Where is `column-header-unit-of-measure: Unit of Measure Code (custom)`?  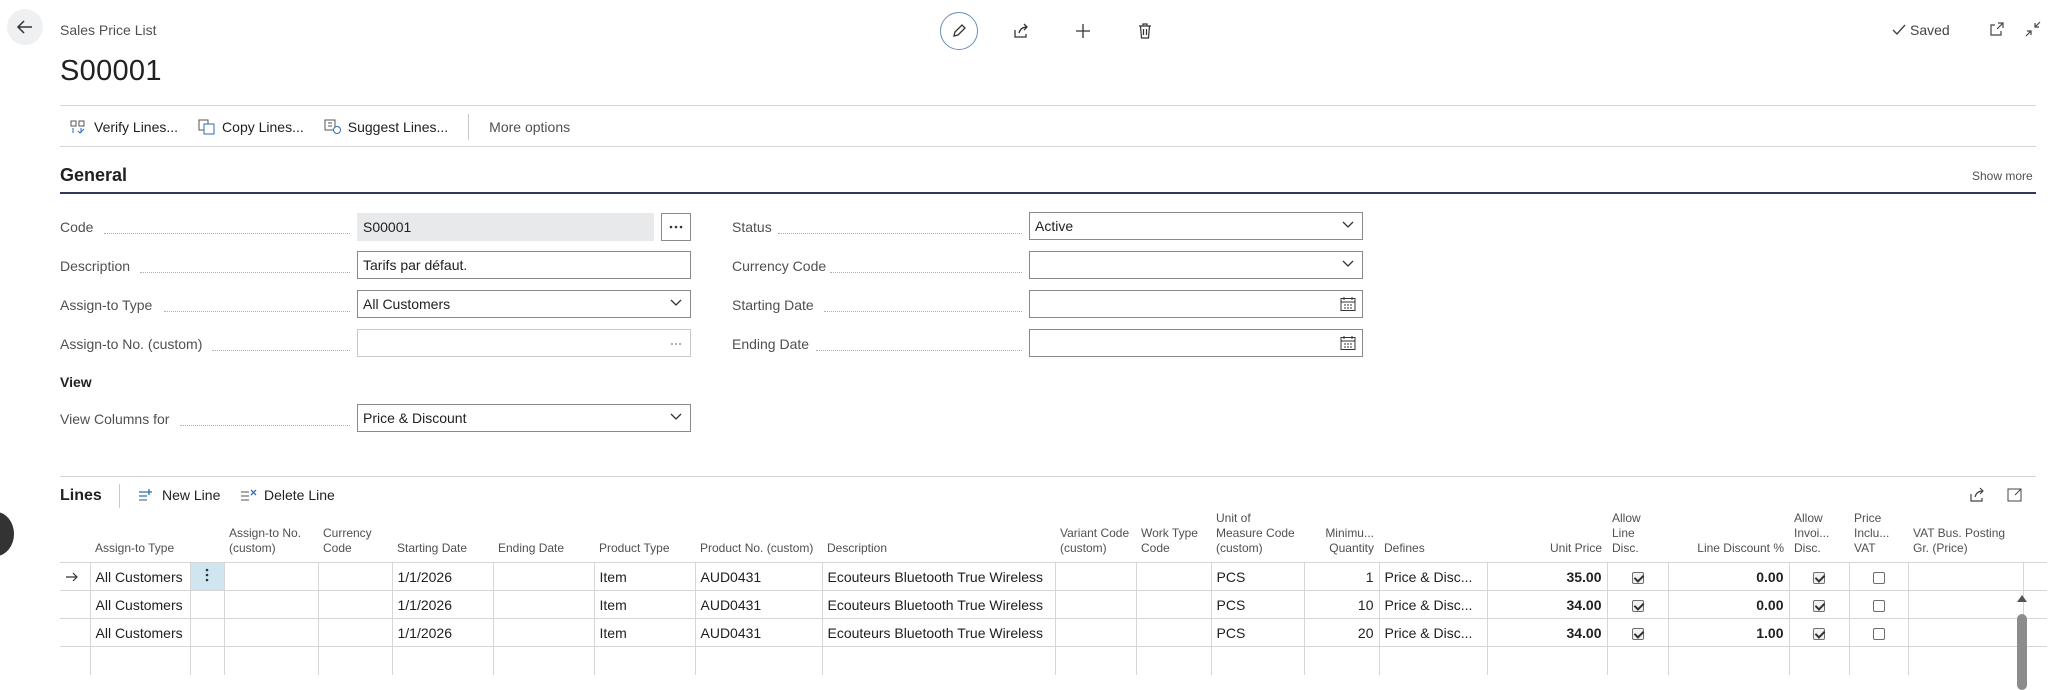
column-header-unit-of-measure: Unit of Measure Code (custom) is located at coordinates (1257, 537).